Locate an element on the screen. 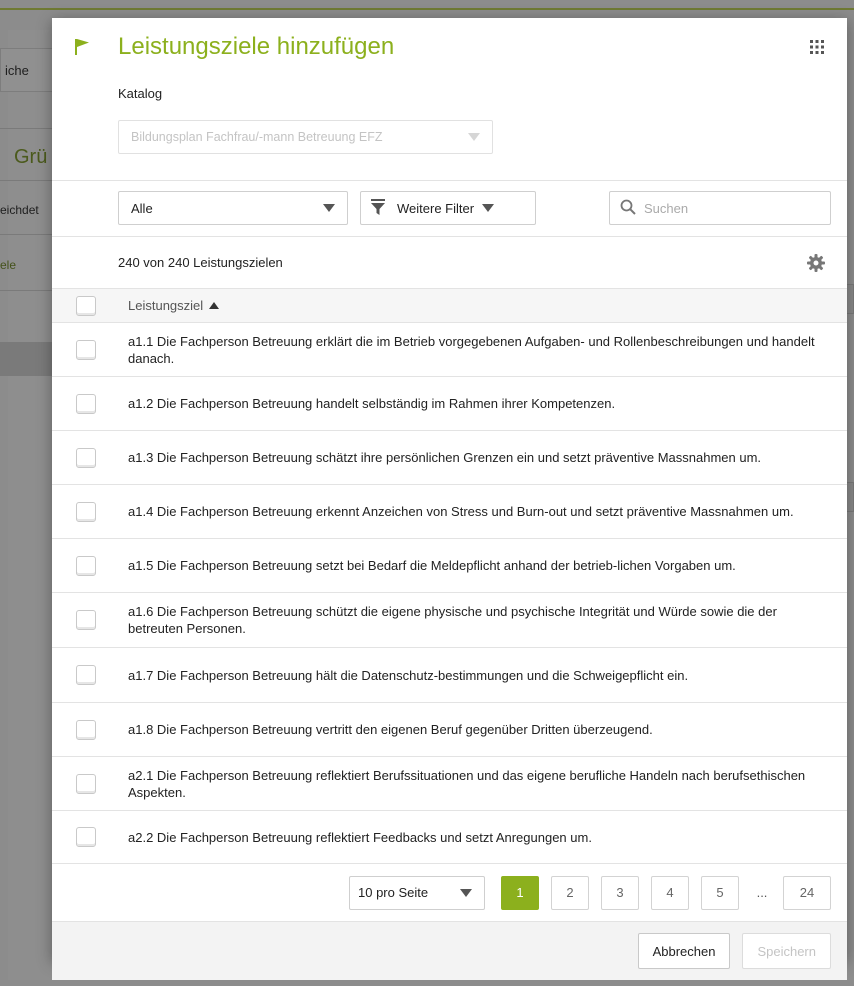 The height and width of the screenshot is (986, 854). funnel-icon is located at coordinates (378, 208).